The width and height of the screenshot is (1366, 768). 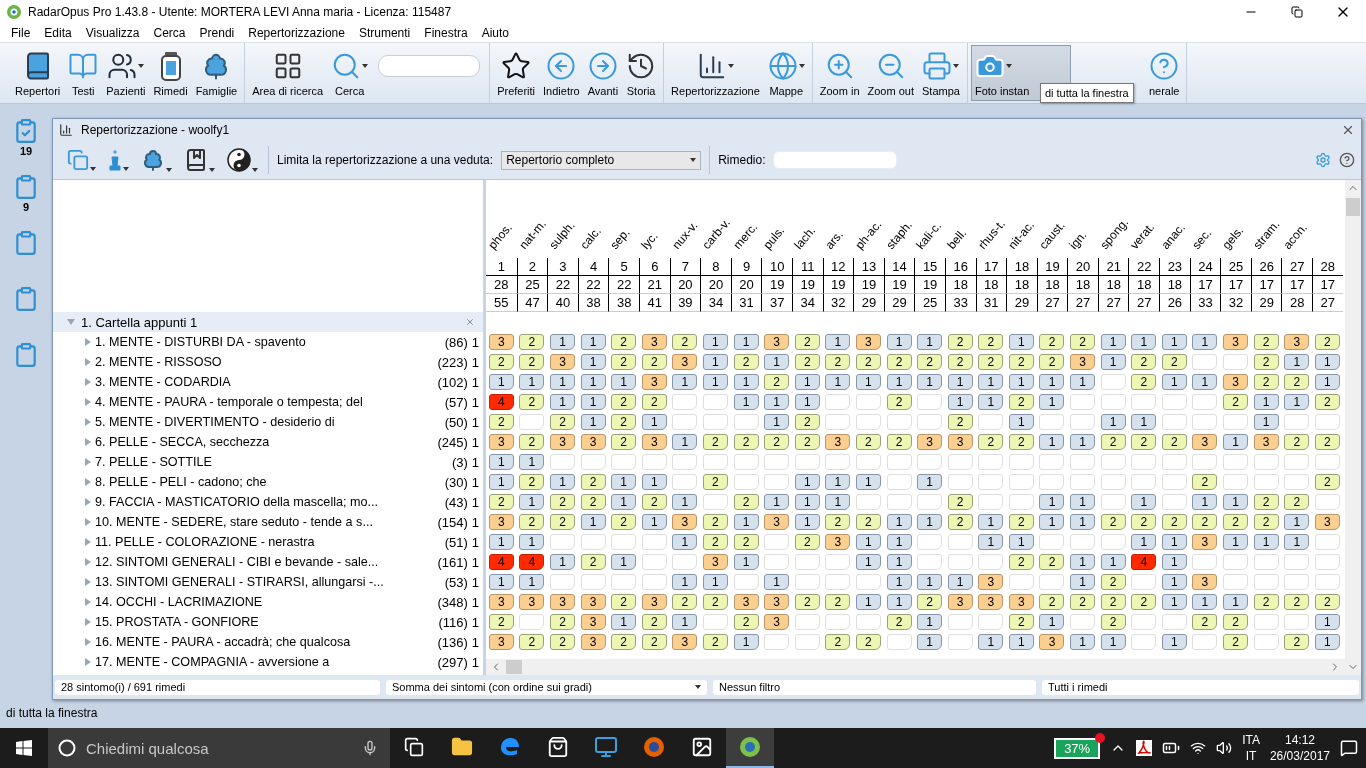 I want to click on symptom-label: 5. MENTE - DIVERTIMENTO - desiderio di, so click(x=268, y=422).